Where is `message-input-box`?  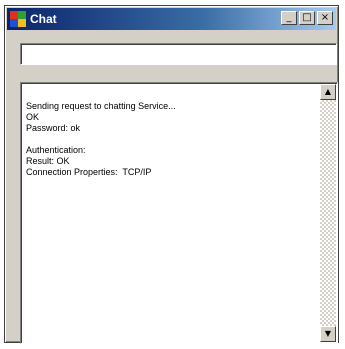
message-input-box is located at coordinates (178, 54).